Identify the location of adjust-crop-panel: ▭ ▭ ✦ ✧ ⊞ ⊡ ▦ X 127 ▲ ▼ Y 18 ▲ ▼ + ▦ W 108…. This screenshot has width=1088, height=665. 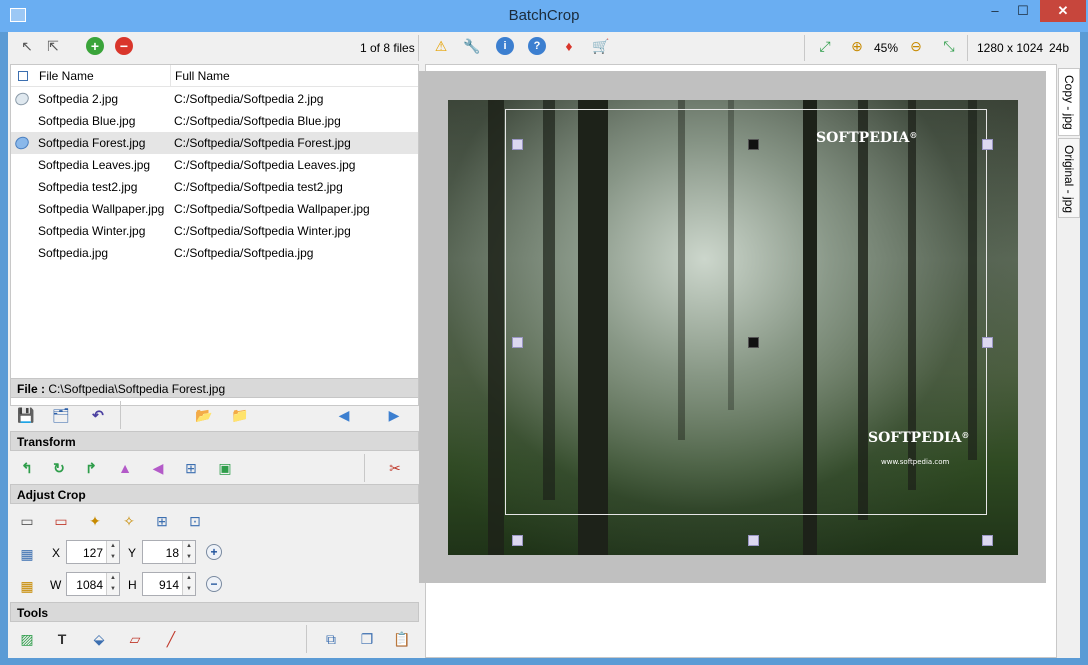
(214, 558).